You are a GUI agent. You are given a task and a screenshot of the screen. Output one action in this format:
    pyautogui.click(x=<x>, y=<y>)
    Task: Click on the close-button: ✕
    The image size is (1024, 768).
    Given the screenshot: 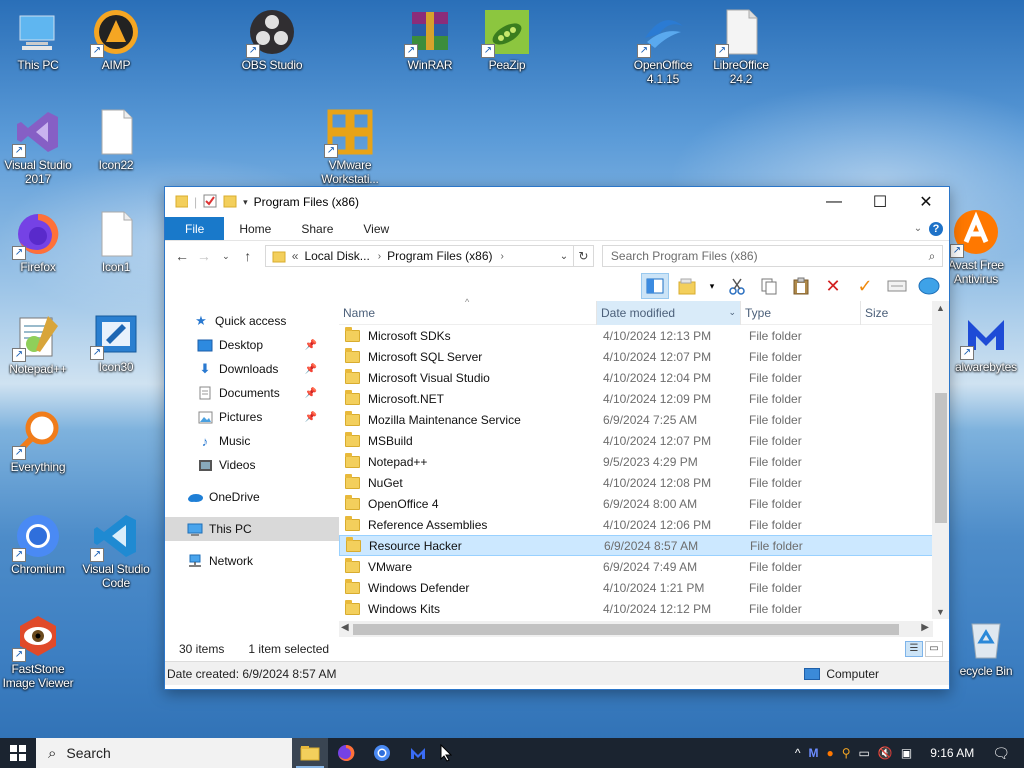 What is the action you would take?
    pyautogui.click(x=926, y=202)
    